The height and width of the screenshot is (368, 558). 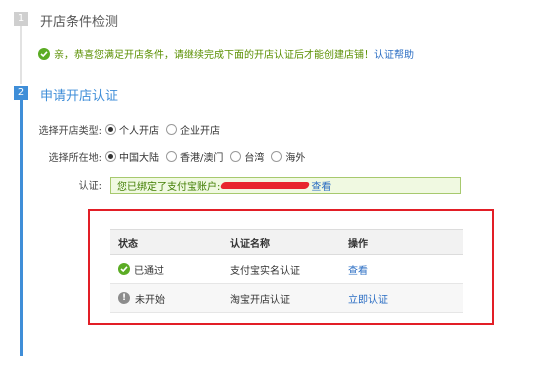 I want to click on table-row: 已通过 支付宝实名认证 查看, so click(x=286, y=269).